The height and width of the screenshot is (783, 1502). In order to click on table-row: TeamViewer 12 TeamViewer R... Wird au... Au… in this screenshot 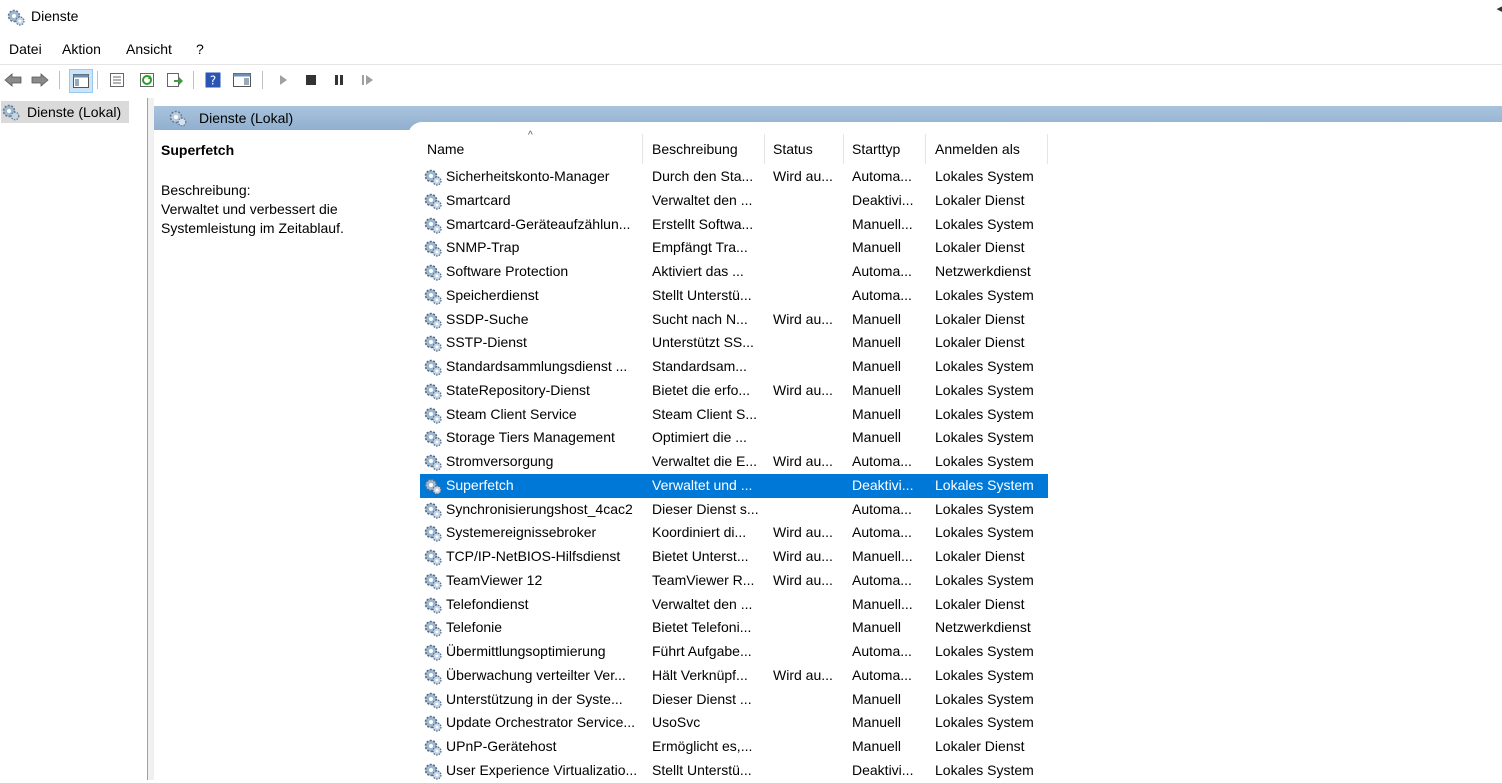, I will do `click(734, 581)`.